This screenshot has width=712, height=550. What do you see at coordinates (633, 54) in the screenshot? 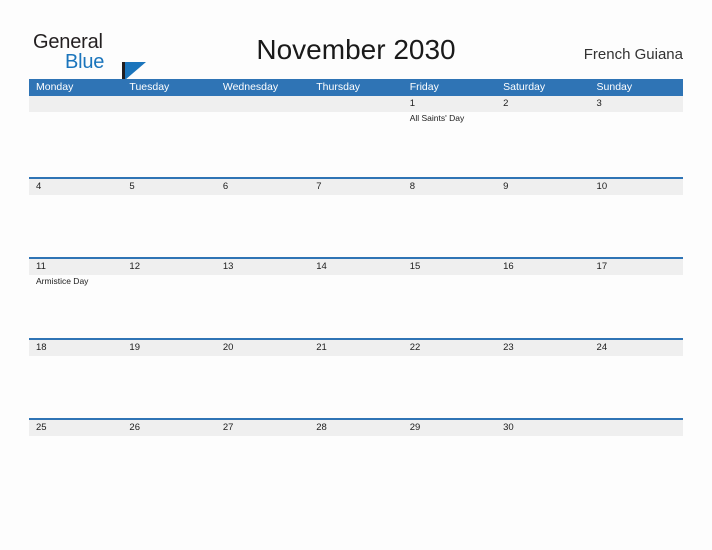
I see `region-label: French Guiana` at bounding box center [633, 54].